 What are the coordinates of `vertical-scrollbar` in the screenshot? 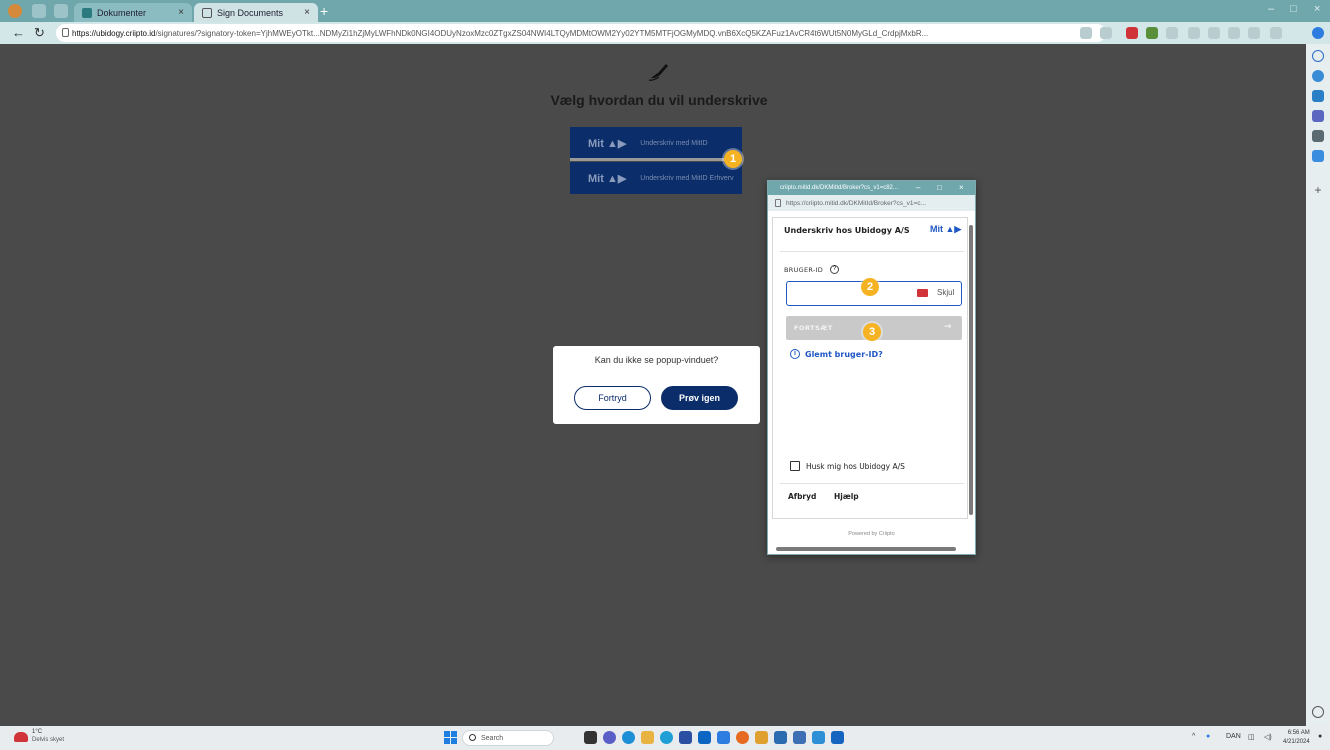 It's located at (971, 383).